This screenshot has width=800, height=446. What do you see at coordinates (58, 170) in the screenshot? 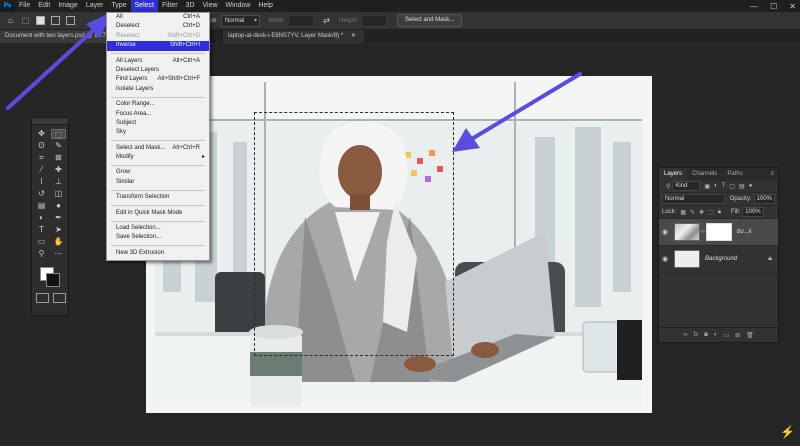
I see `healing-brush-tool-icon: ✚` at bounding box center [58, 170].